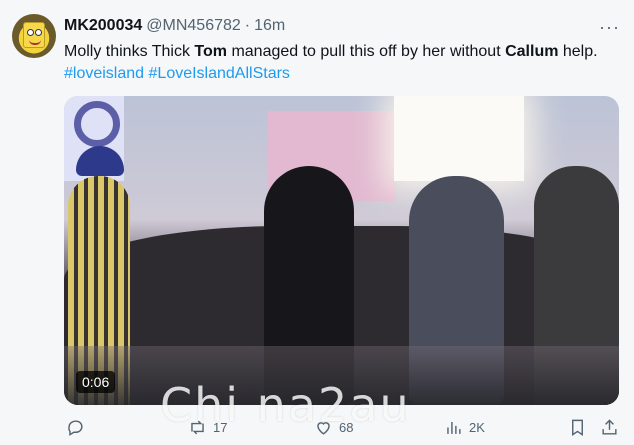 This screenshot has height=445, width=634. Describe the element at coordinates (477, 427) in the screenshot. I see `views-count: 2K` at that location.